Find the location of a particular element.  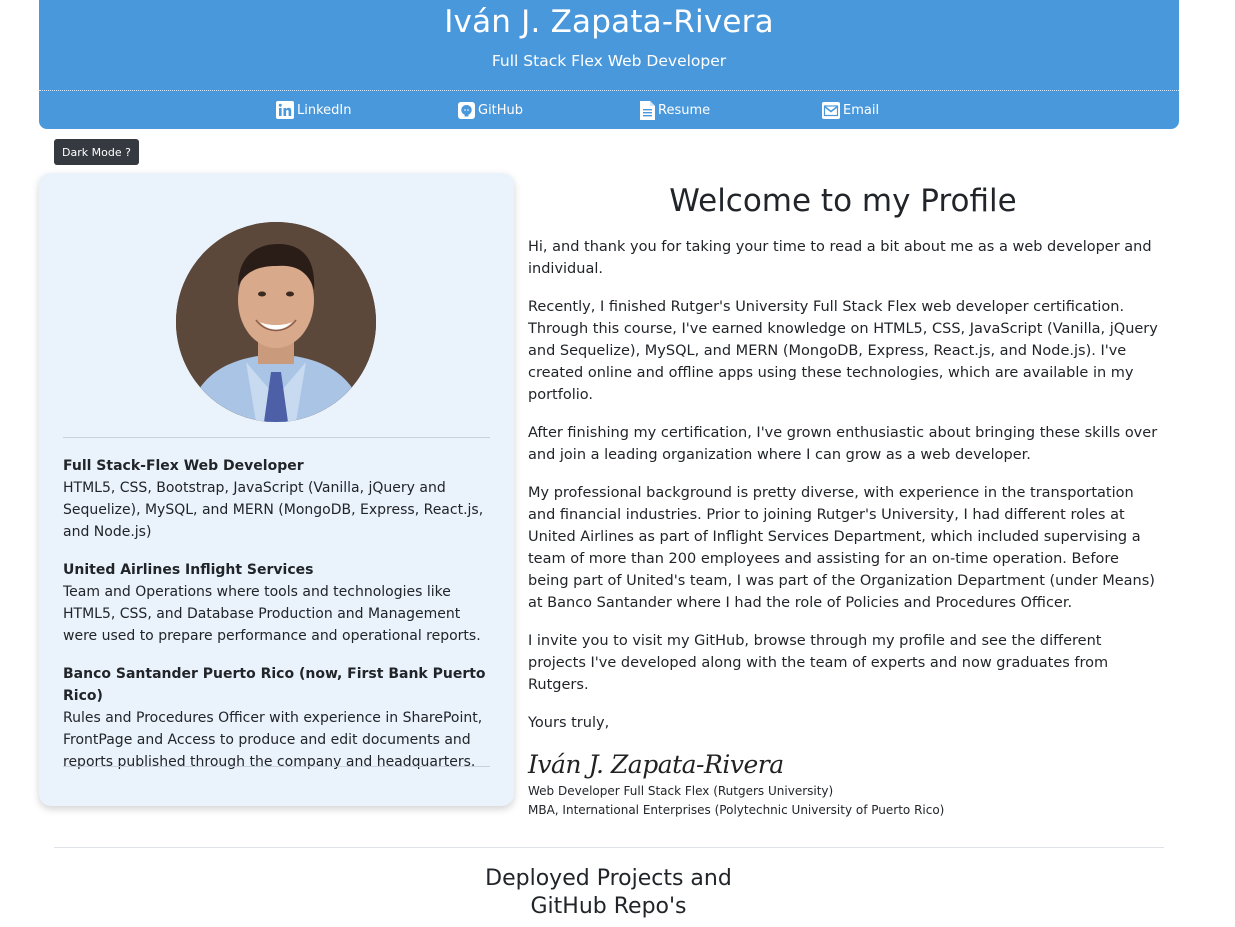

nav-link-github: GitHub is located at coordinates (490, 110).